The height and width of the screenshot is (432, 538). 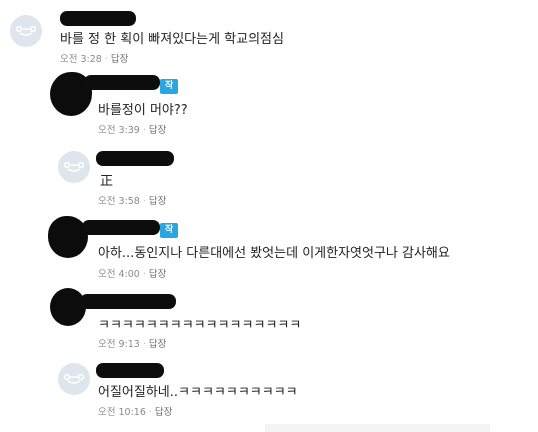 What do you see at coordinates (119, 201) in the screenshot?
I see `comment-time: 오전 3:58` at bounding box center [119, 201].